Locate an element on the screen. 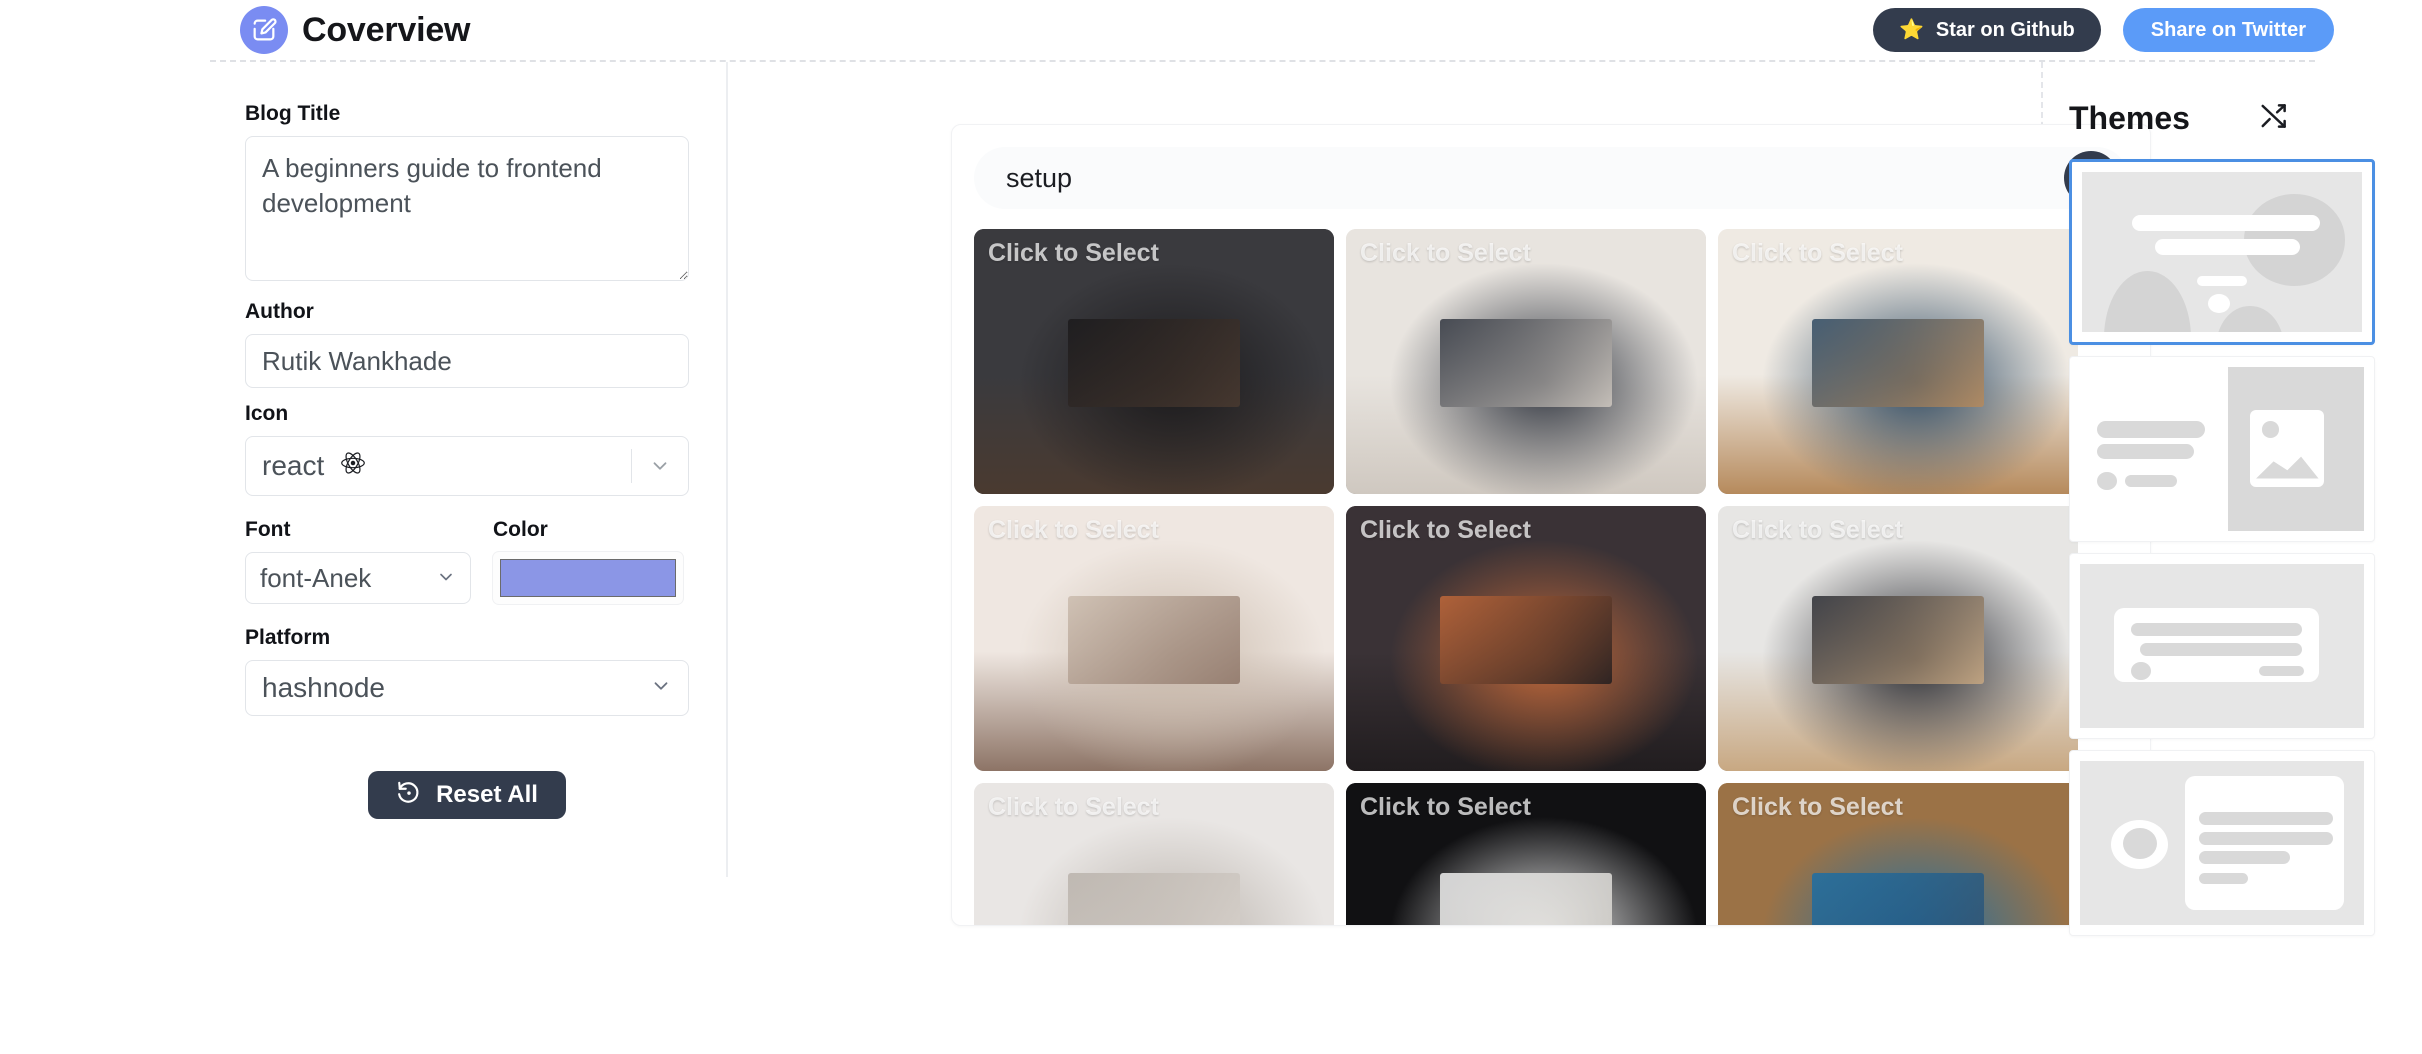  share-on-twitter-button: Share on Twitter is located at coordinates (2228, 30).